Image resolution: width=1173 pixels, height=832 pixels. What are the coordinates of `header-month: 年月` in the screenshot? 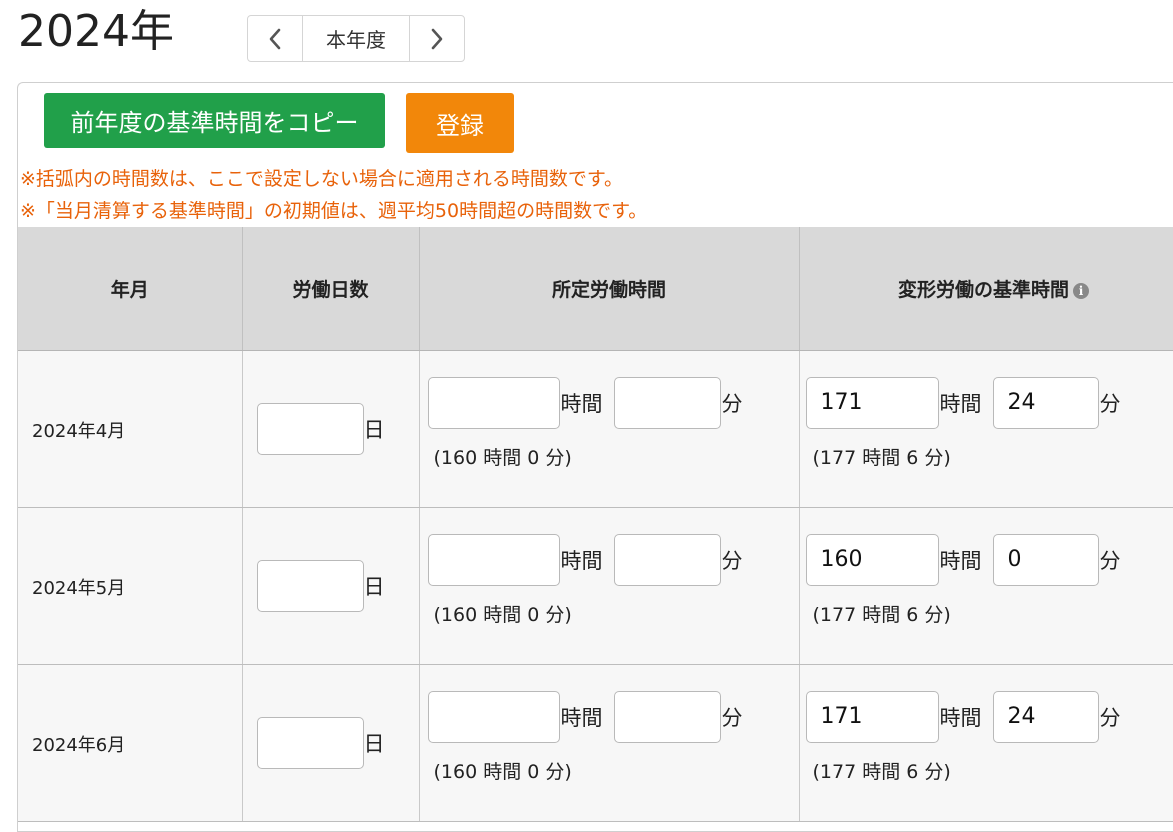 It's located at (130, 289).